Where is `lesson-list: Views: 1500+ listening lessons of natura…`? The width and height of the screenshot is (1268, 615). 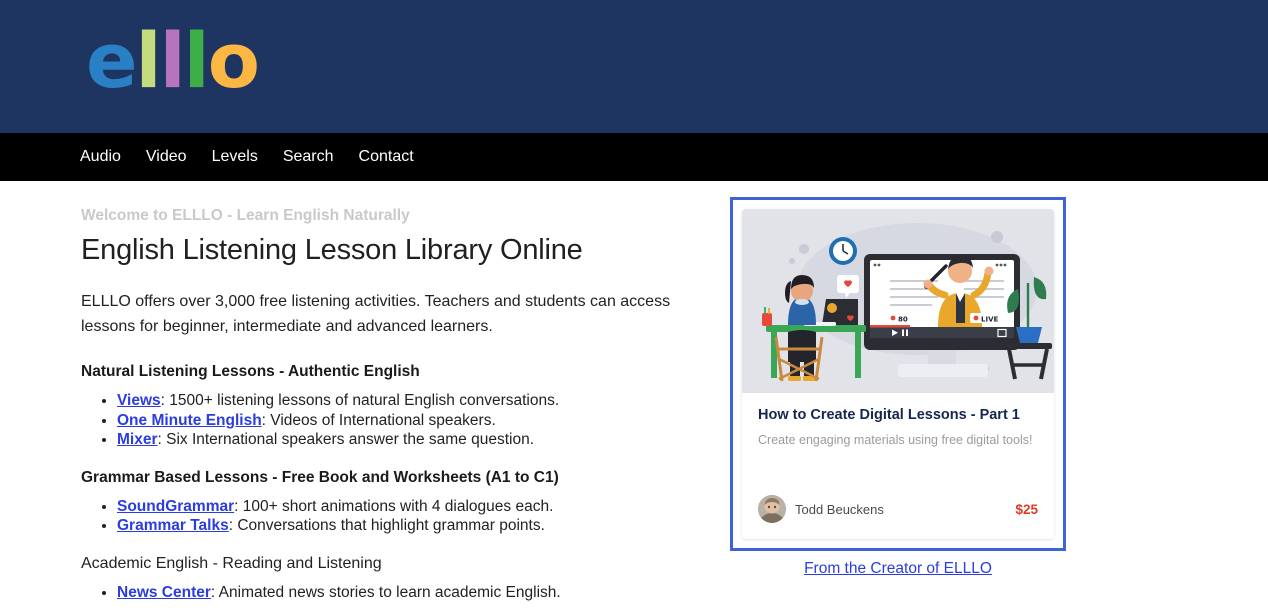 lesson-list: Views: 1500+ listening lessons of natura… is located at coordinates (423, 420).